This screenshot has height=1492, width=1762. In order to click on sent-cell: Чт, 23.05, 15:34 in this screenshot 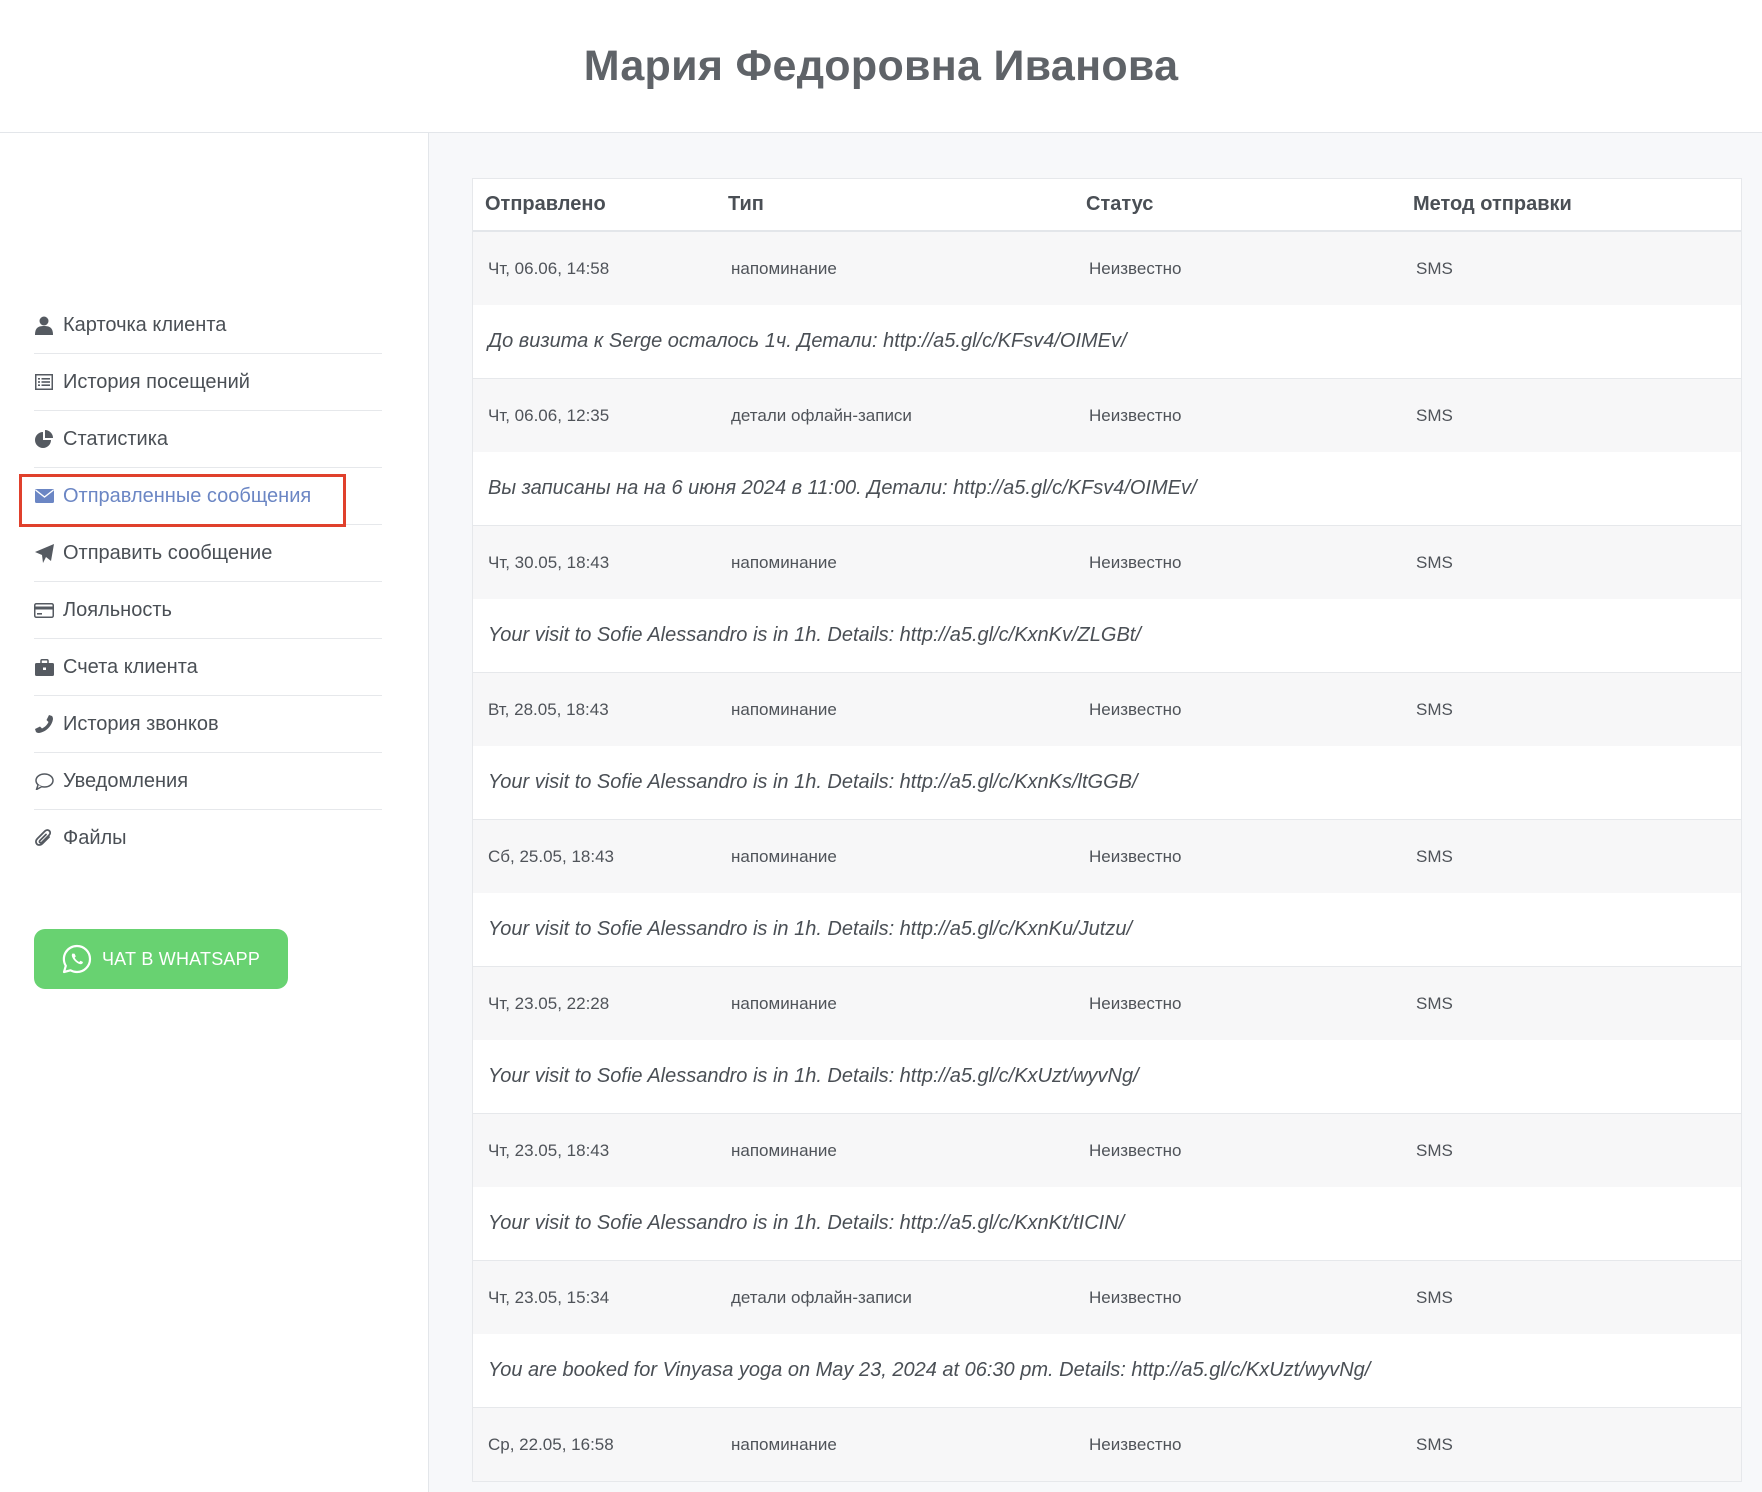, I will do `click(549, 1297)`.